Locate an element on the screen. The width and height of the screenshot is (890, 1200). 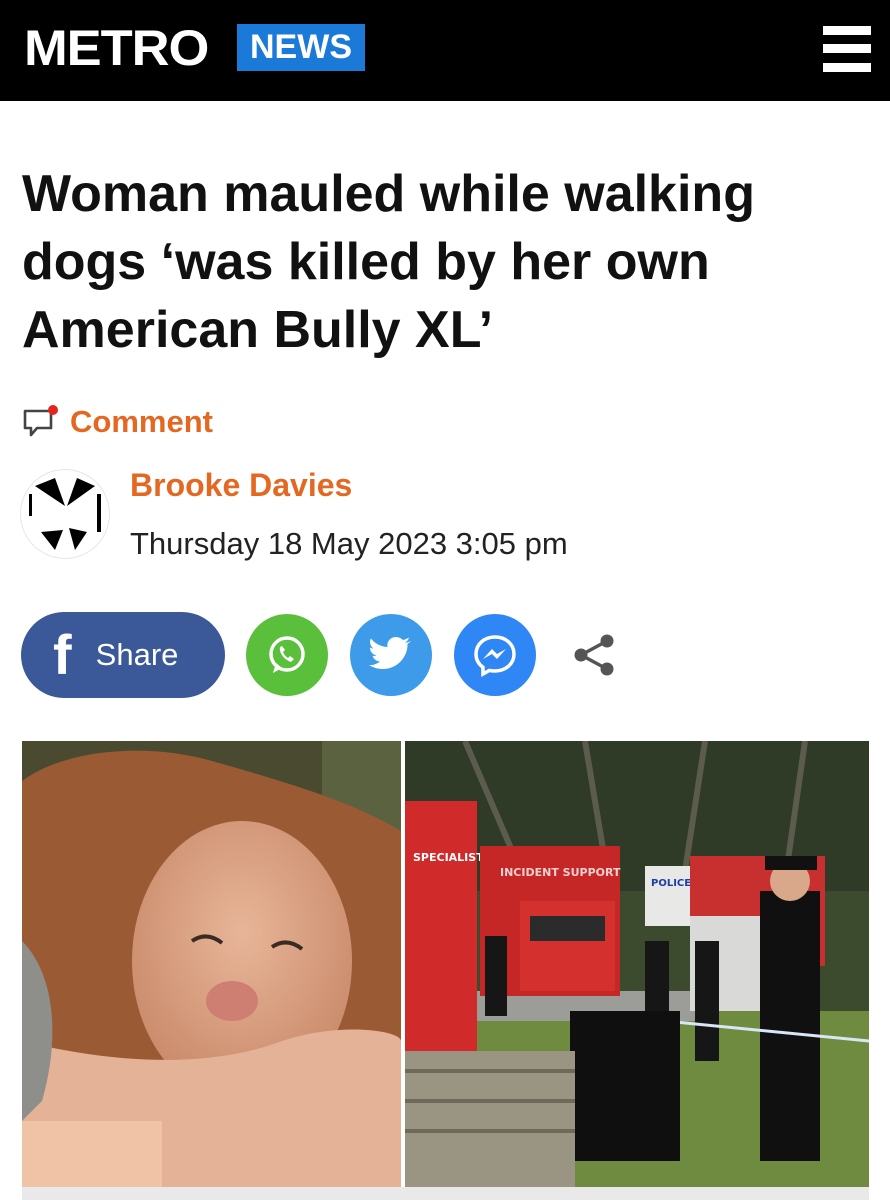
author-avatar is located at coordinates (65, 514).